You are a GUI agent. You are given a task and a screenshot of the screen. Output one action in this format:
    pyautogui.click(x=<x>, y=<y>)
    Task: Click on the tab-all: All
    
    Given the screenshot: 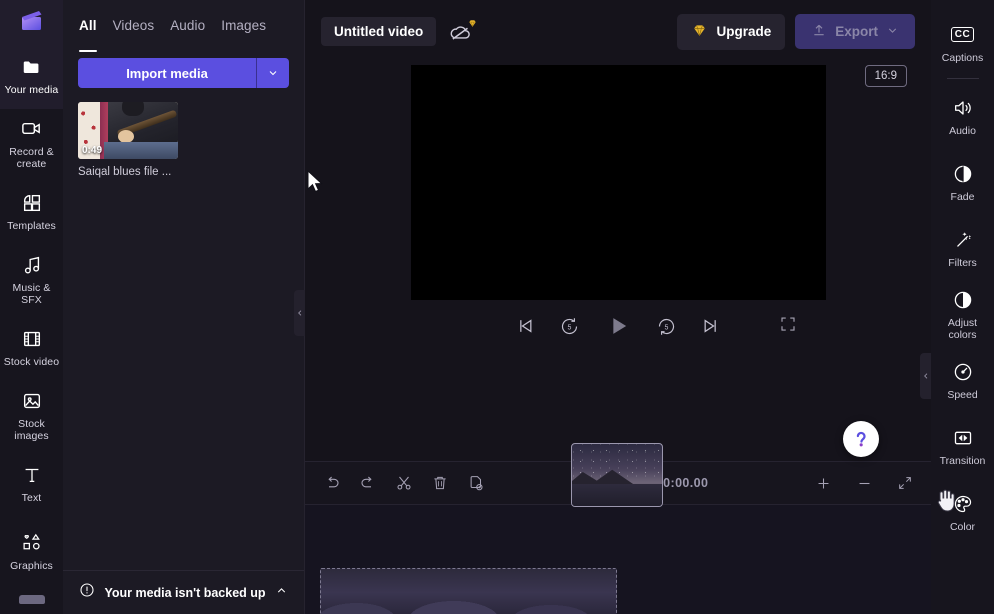 What is the action you would take?
    pyautogui.click(x=88, y=35)
    